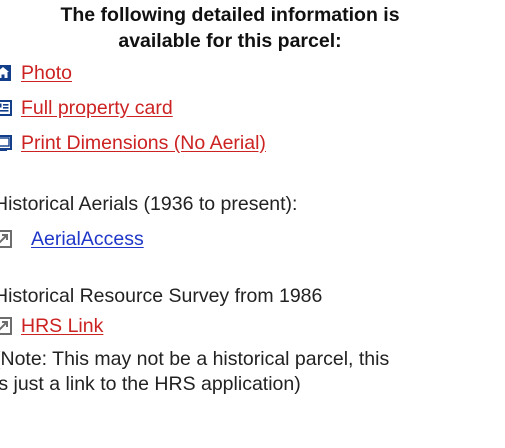  What do you see at coordinates (150, 384) in the screenshot?
I see `hrs-note-line-2: is just a link to the HRS application)` at bounding box center [150, 384].